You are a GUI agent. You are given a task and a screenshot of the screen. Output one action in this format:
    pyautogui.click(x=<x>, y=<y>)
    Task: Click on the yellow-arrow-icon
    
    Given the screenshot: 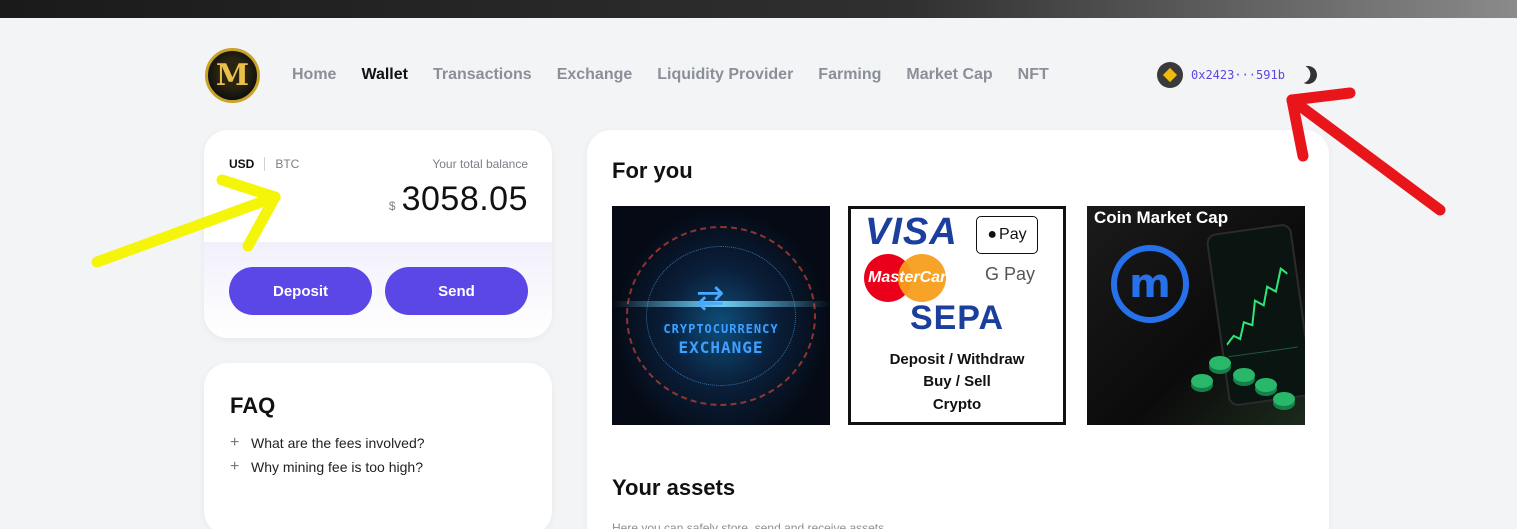 What is the action you would take?
    pyautogui.click(x=186, y=221)
    